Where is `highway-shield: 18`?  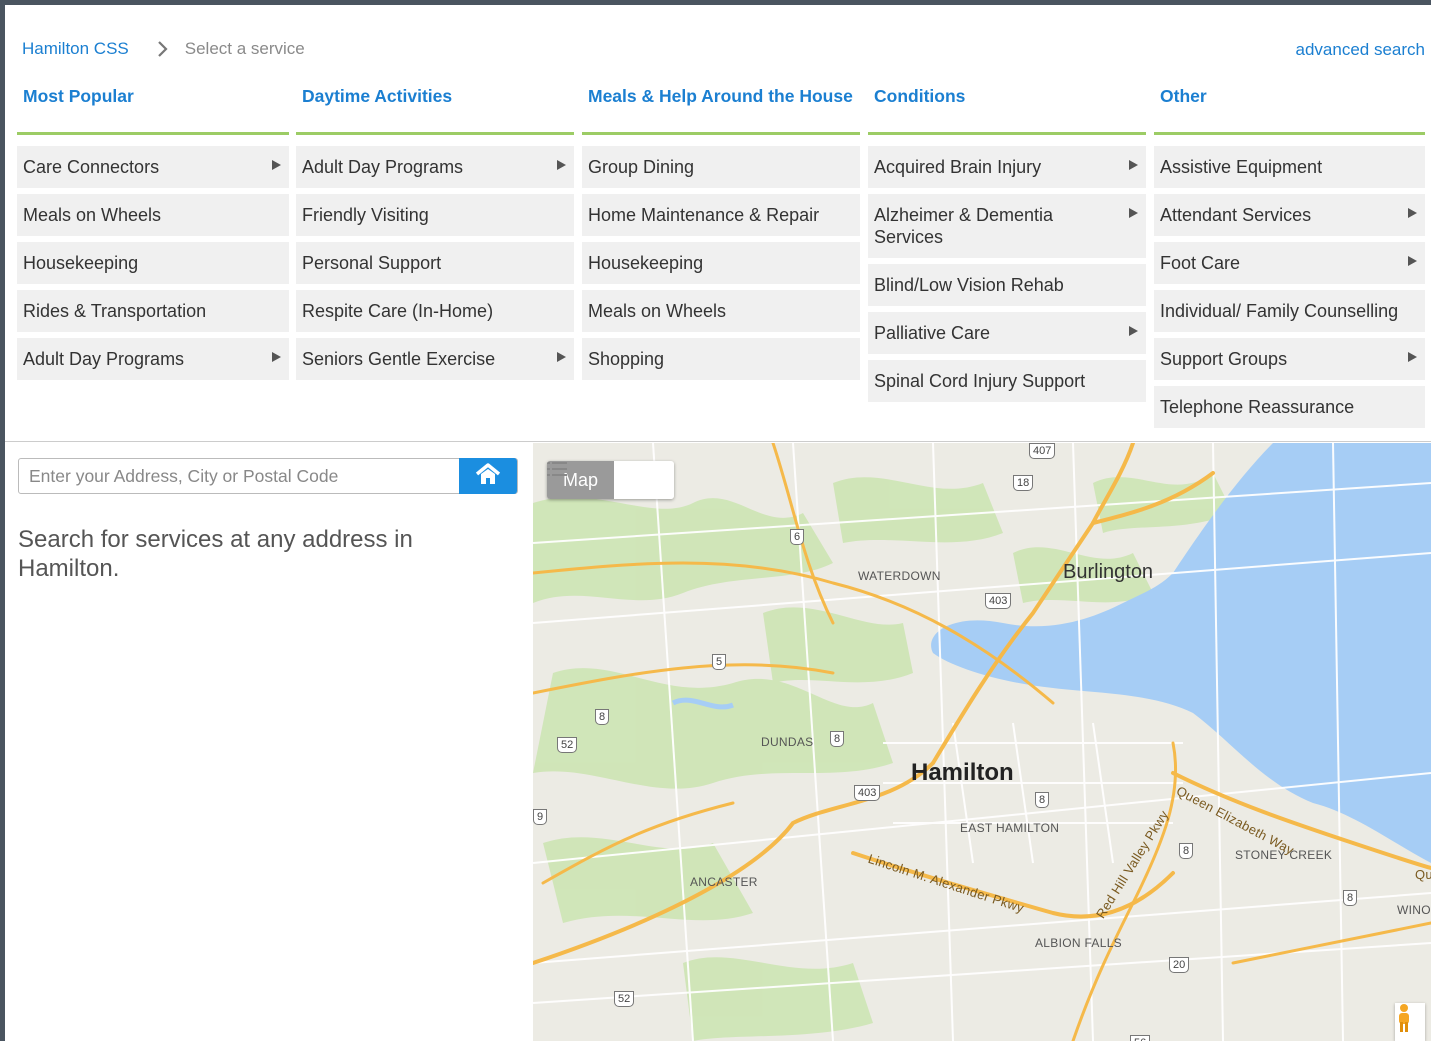
highway-shield: 18 is located at coordinates (1023, 483).